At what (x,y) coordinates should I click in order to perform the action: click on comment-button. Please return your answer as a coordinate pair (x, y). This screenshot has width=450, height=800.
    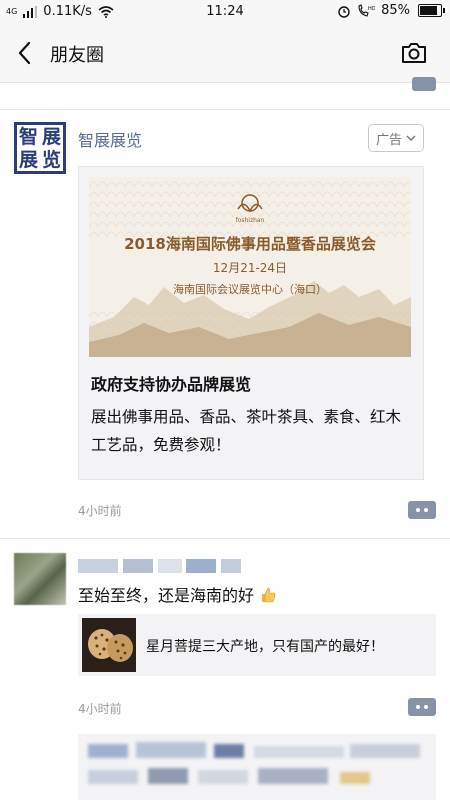
    Looking at the image, I should click on (422, 510).